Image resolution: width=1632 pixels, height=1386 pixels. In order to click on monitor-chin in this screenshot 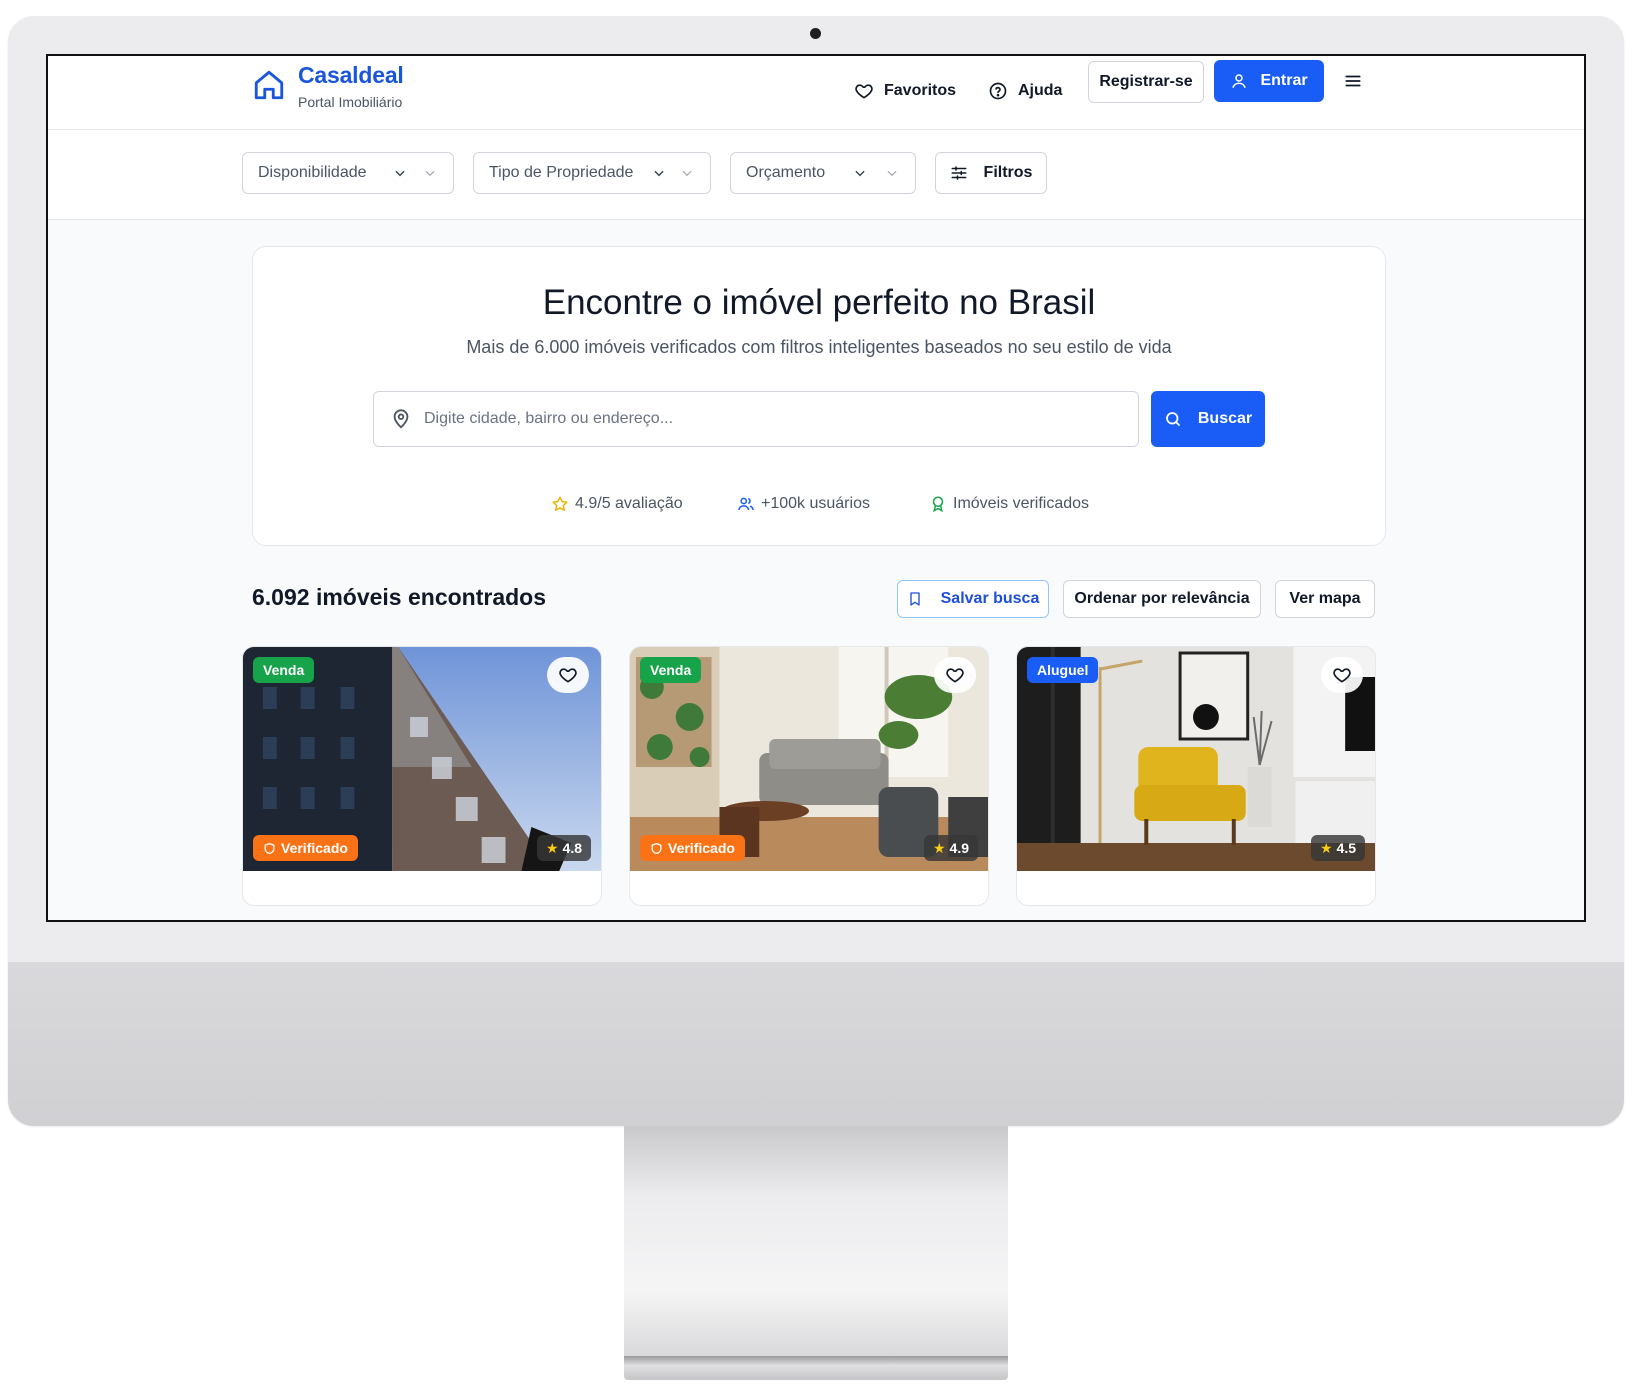, I will do `click(816, 1044)`.